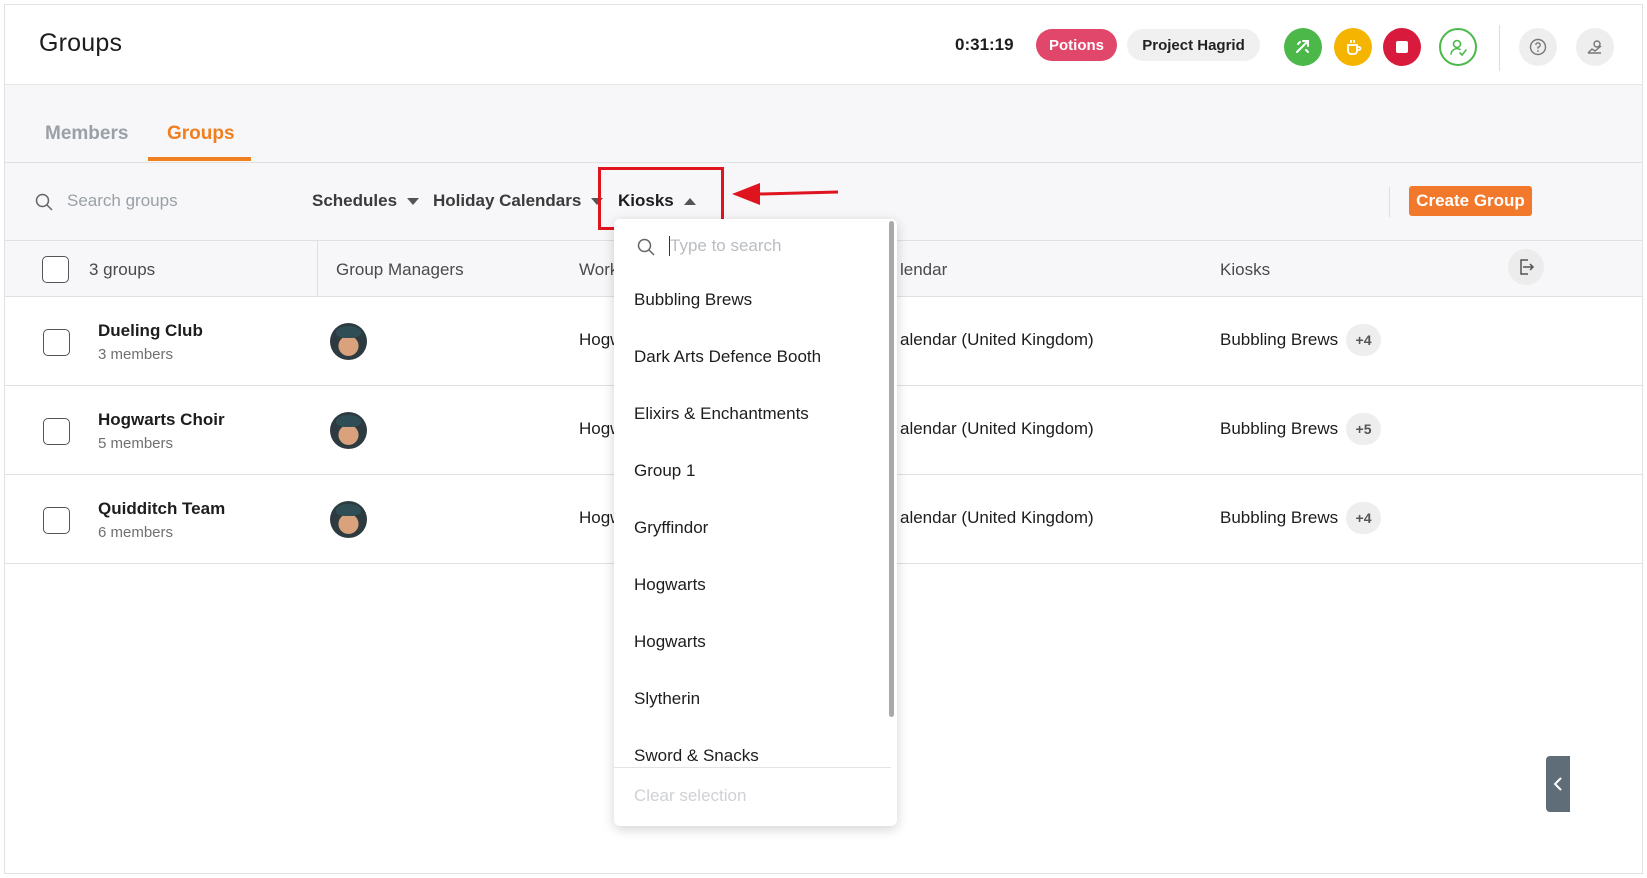 The image size is (1647, 878). I want to click on schedules-filter: Schedules, so click(366, 201).